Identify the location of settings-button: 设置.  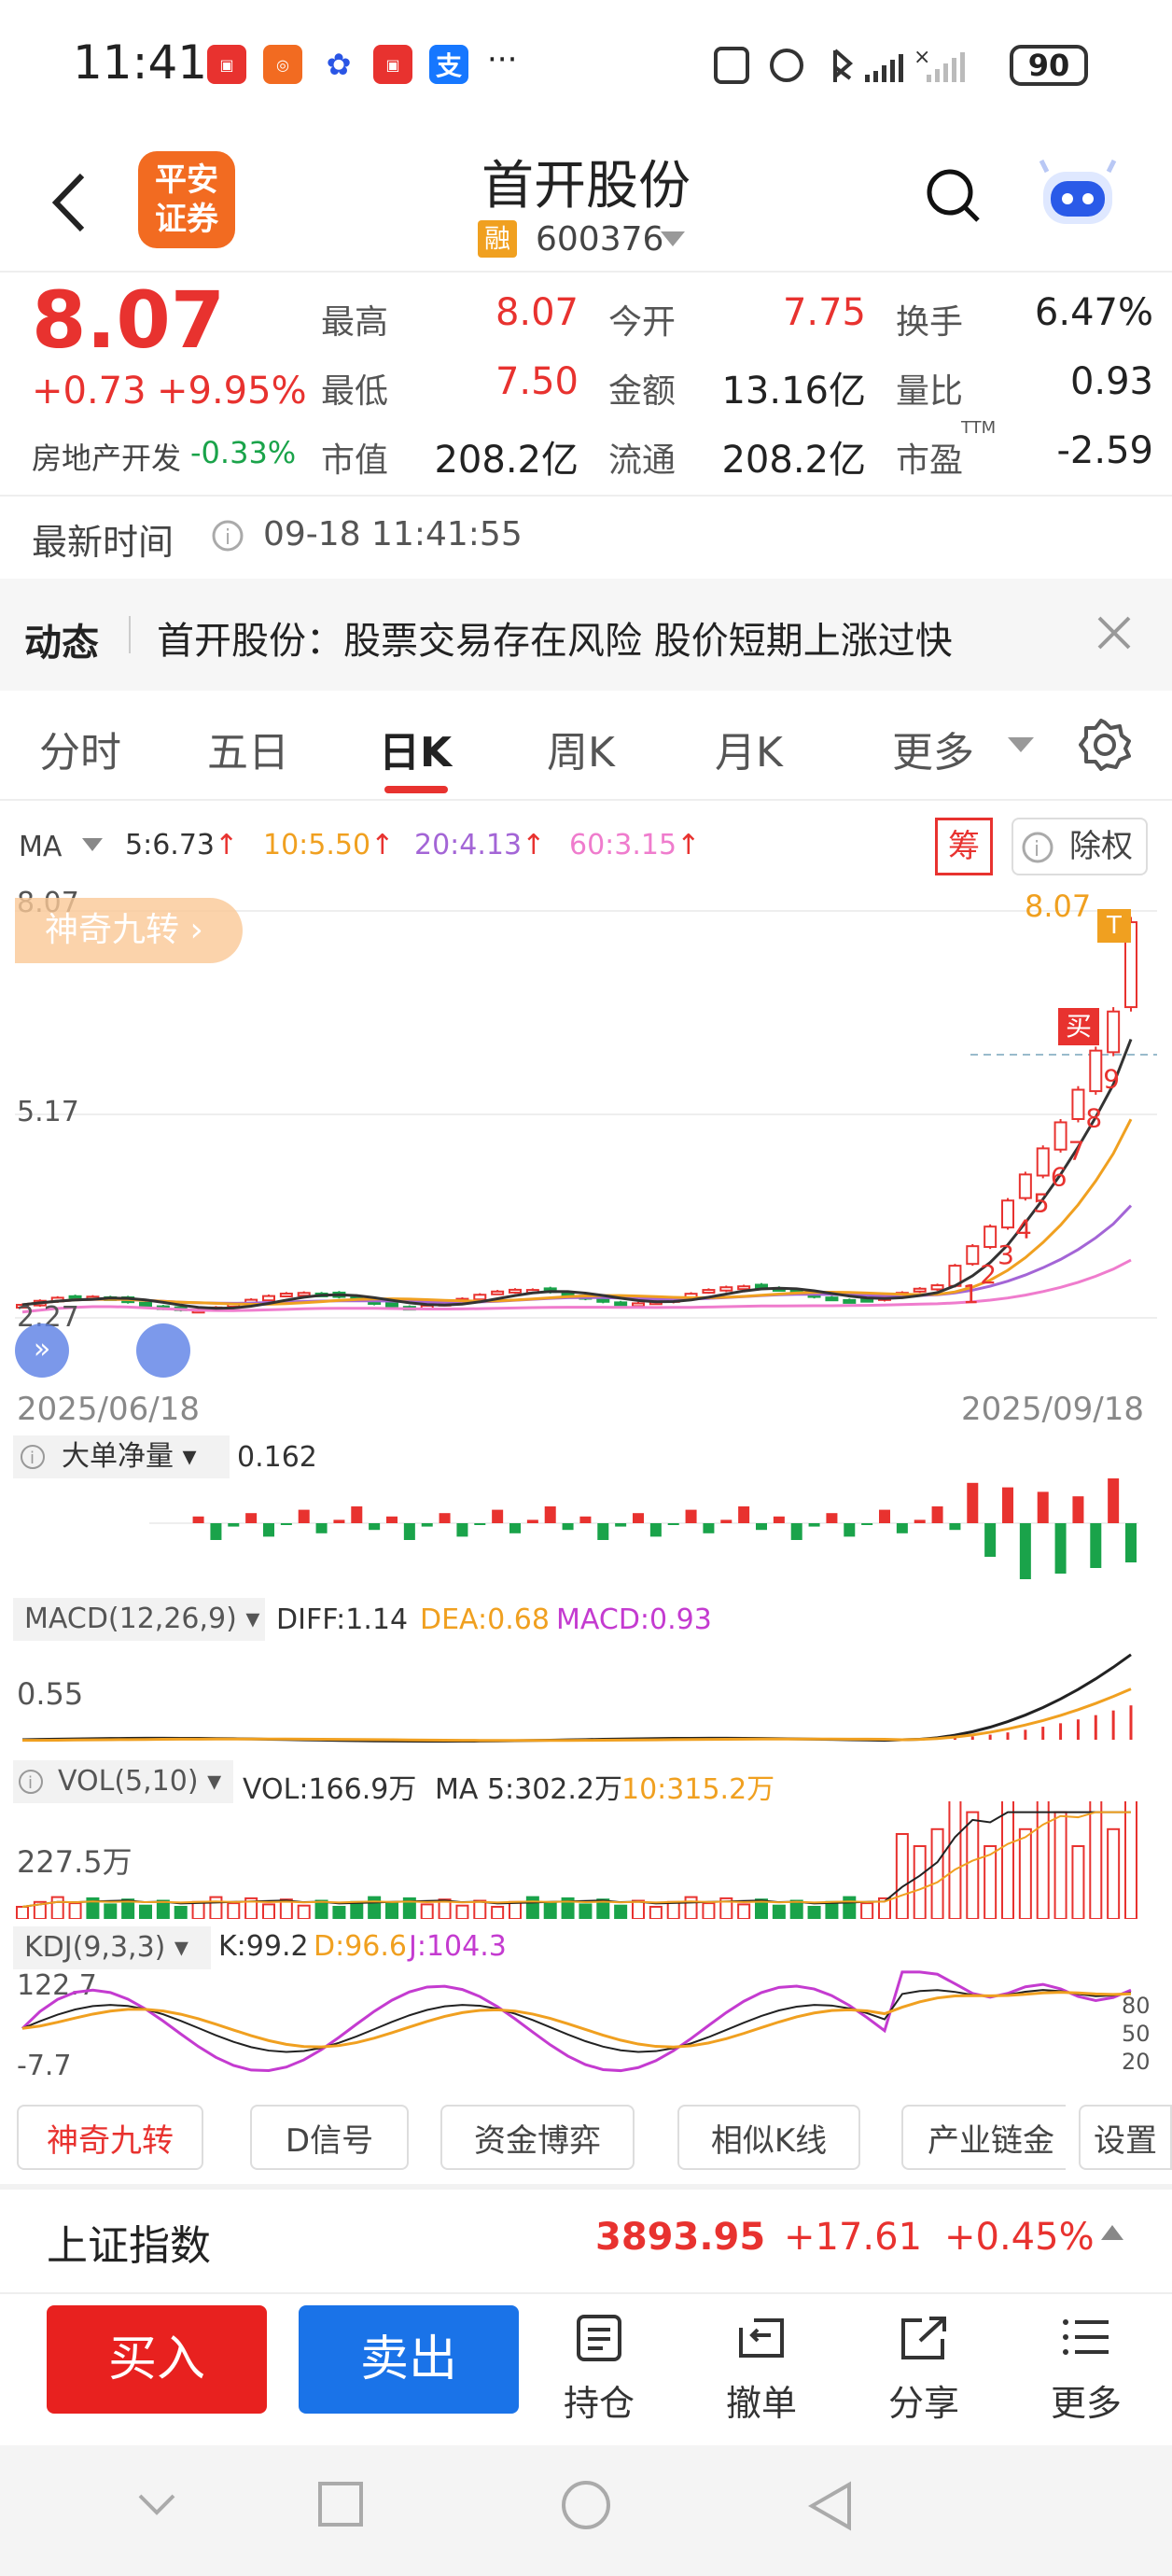
(1125, 2137).